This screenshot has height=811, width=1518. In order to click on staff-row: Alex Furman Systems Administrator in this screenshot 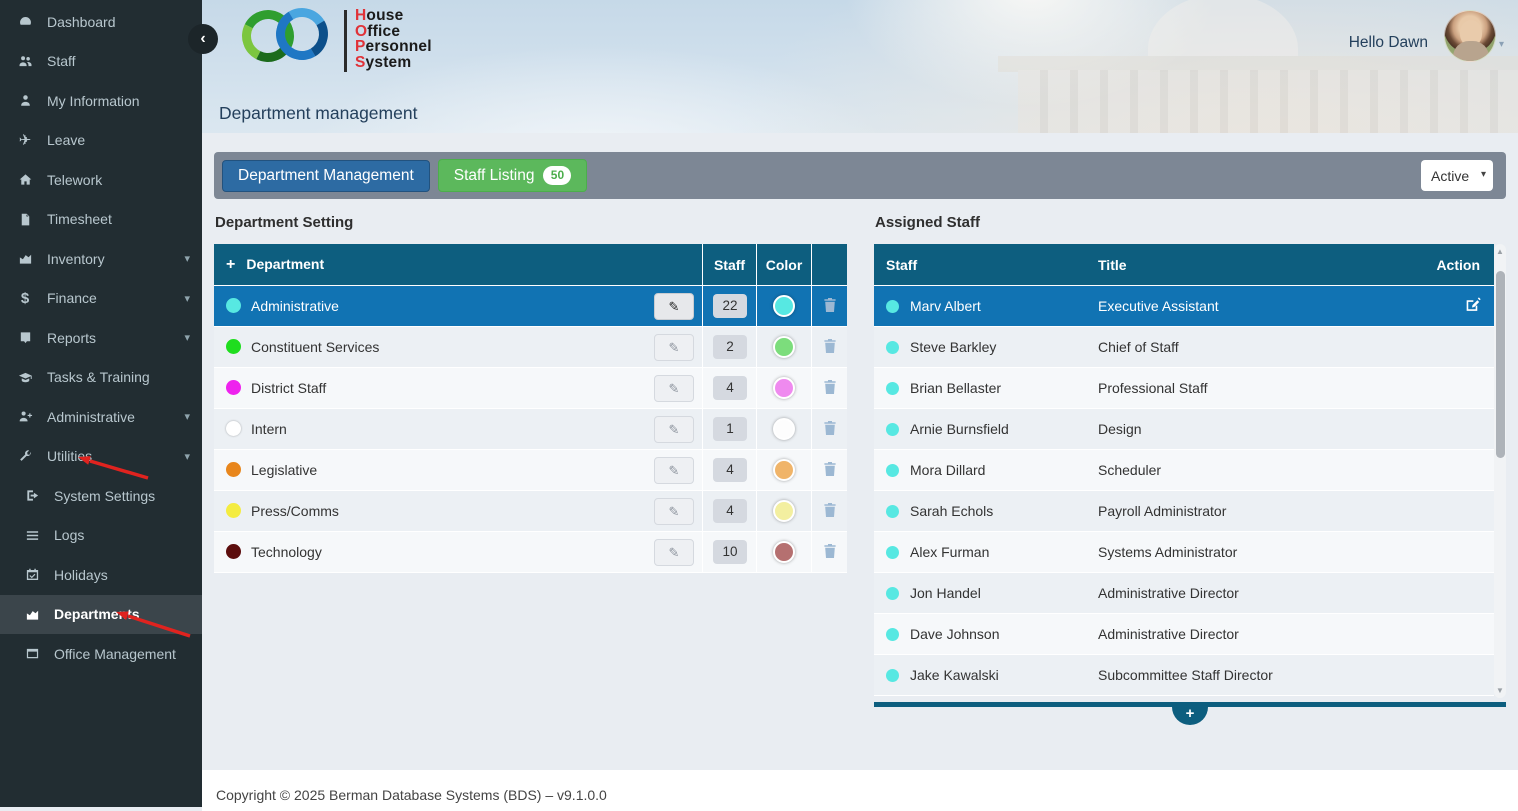, I will do `click(1184, 552)`.